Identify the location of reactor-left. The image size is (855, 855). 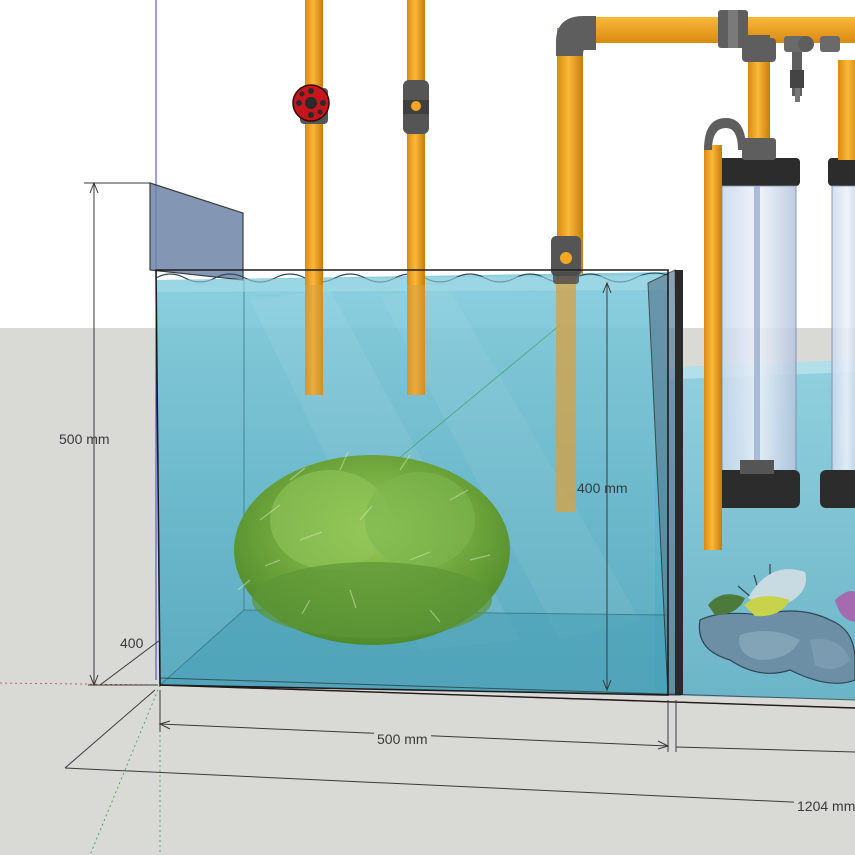
(757, 333).